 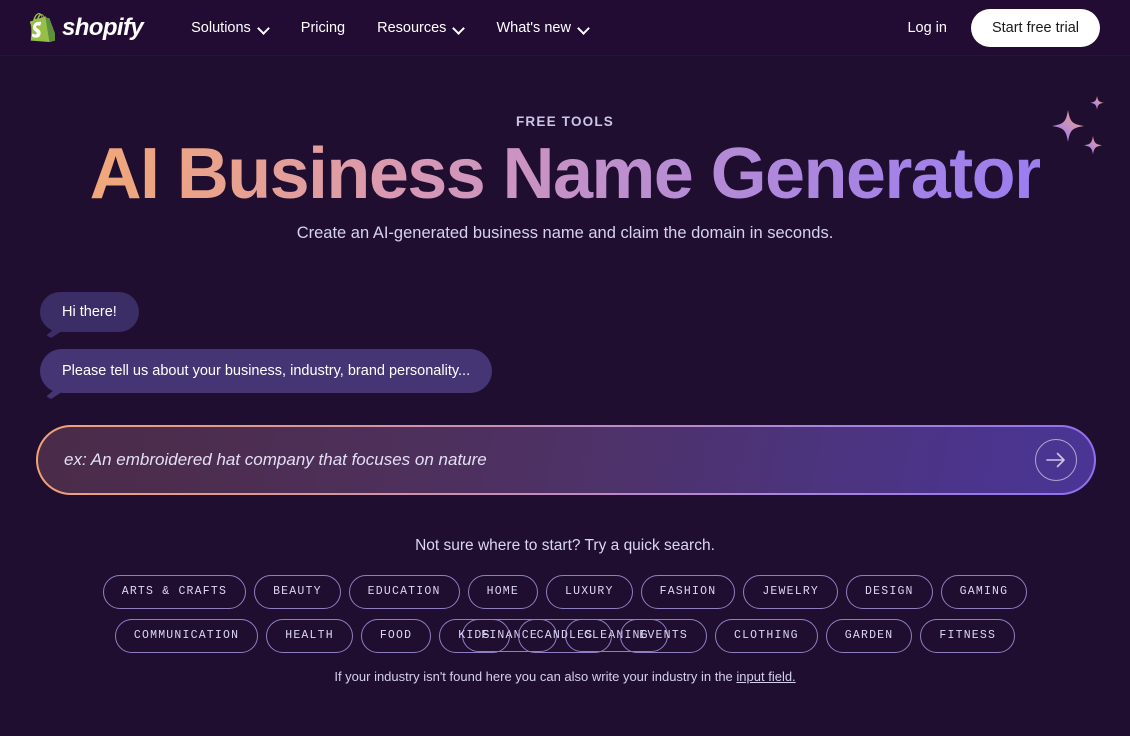 I want to click on industry-chip: FITNESS, so click(x=968, y=636).